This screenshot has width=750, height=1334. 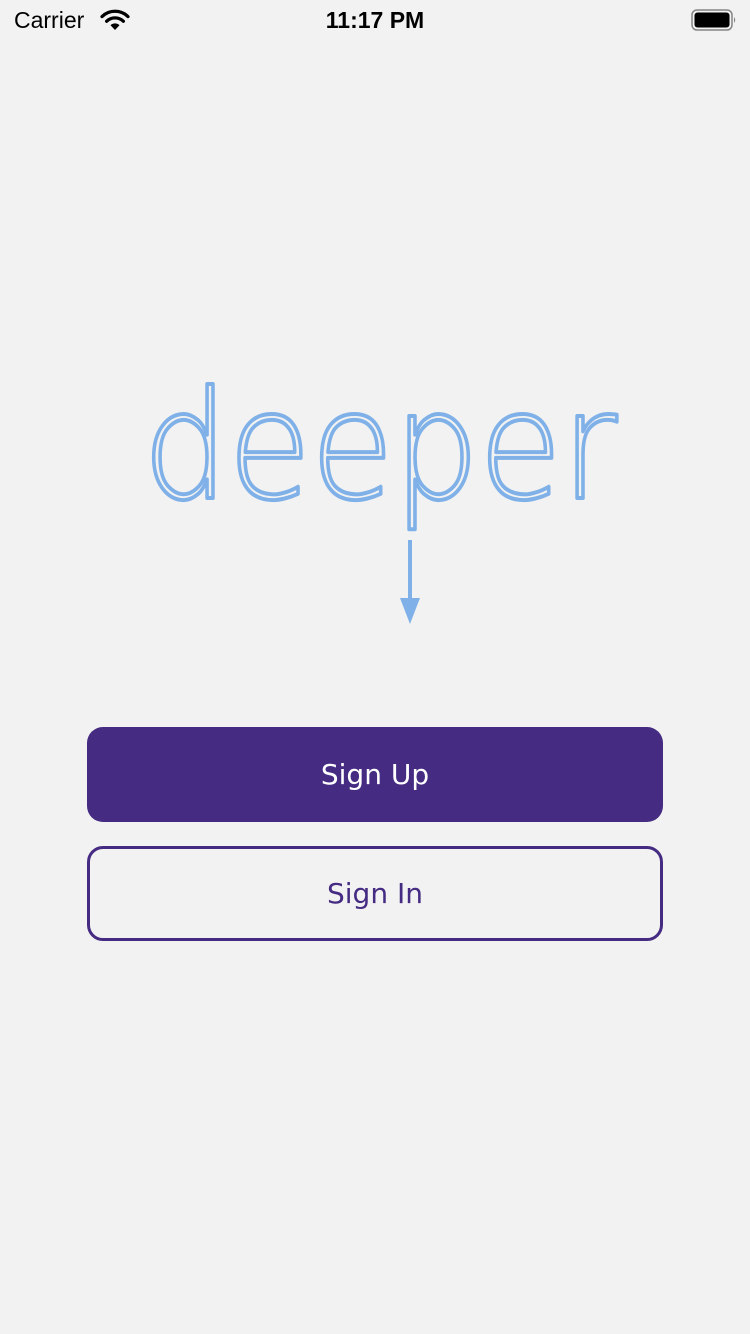 What do you see at coordinates (380, 447) in the screenshot?
I see `logo-wordmark: deeper` at bounding box center [380, 447].